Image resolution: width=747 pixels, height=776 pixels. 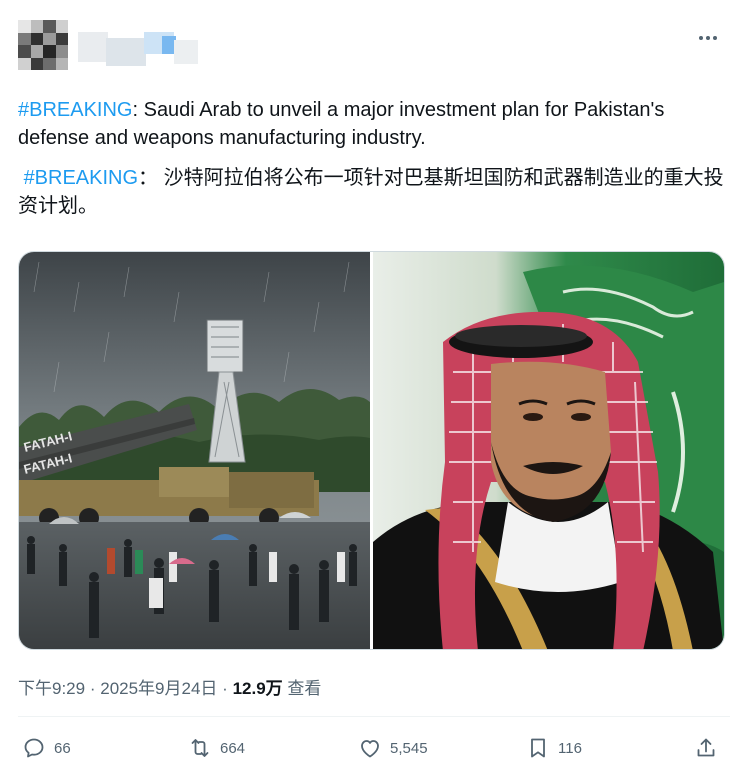 I want to click on tweet-meta: 下午9:29 · 2025年9月24日 · 12.9万 查看, so click(x=169, y=686).